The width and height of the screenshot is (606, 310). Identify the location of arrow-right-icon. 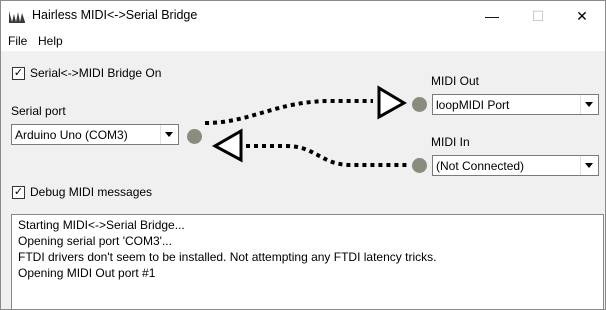
(392, 102).